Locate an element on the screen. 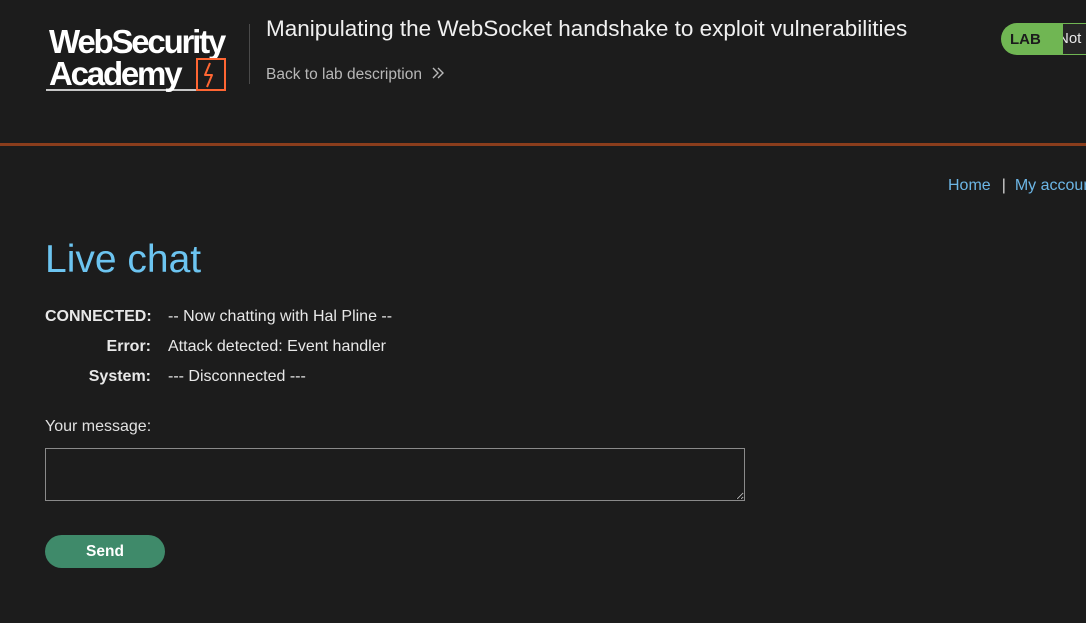  chat-message-row: Error: Attack detected: Event handler is located at coordinates (395, 352).